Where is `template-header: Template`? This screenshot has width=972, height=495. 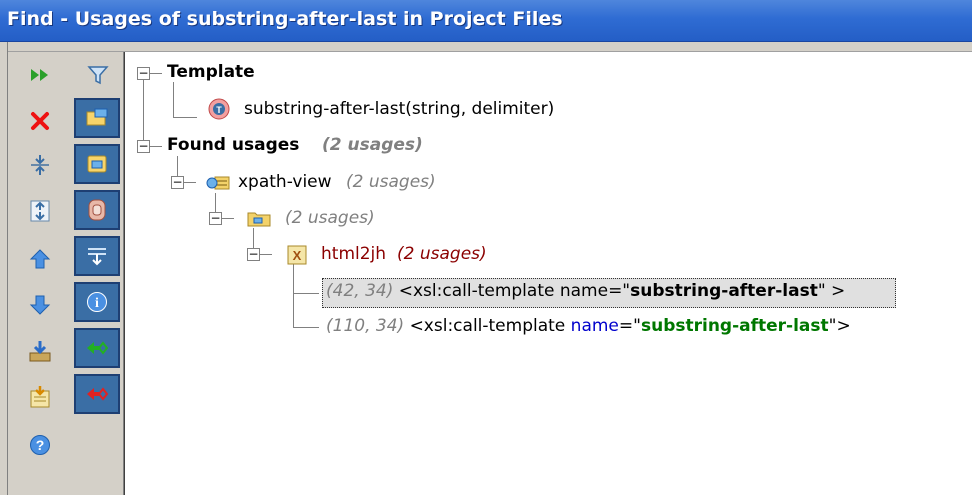
template-header: Template is located at coordinates (211, 72).